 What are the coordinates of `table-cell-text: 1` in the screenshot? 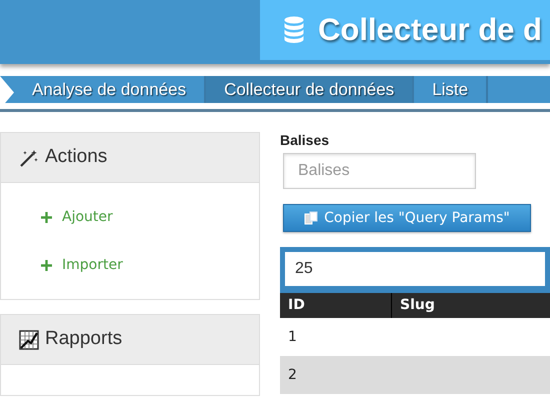 It's located at (292, 337).